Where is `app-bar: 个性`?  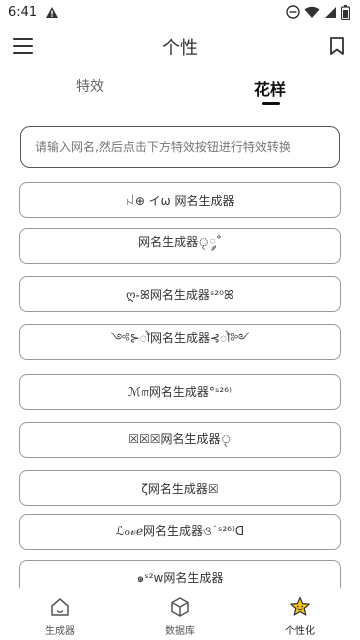 app-bar: 个性 is located at coordinates (180, 46).